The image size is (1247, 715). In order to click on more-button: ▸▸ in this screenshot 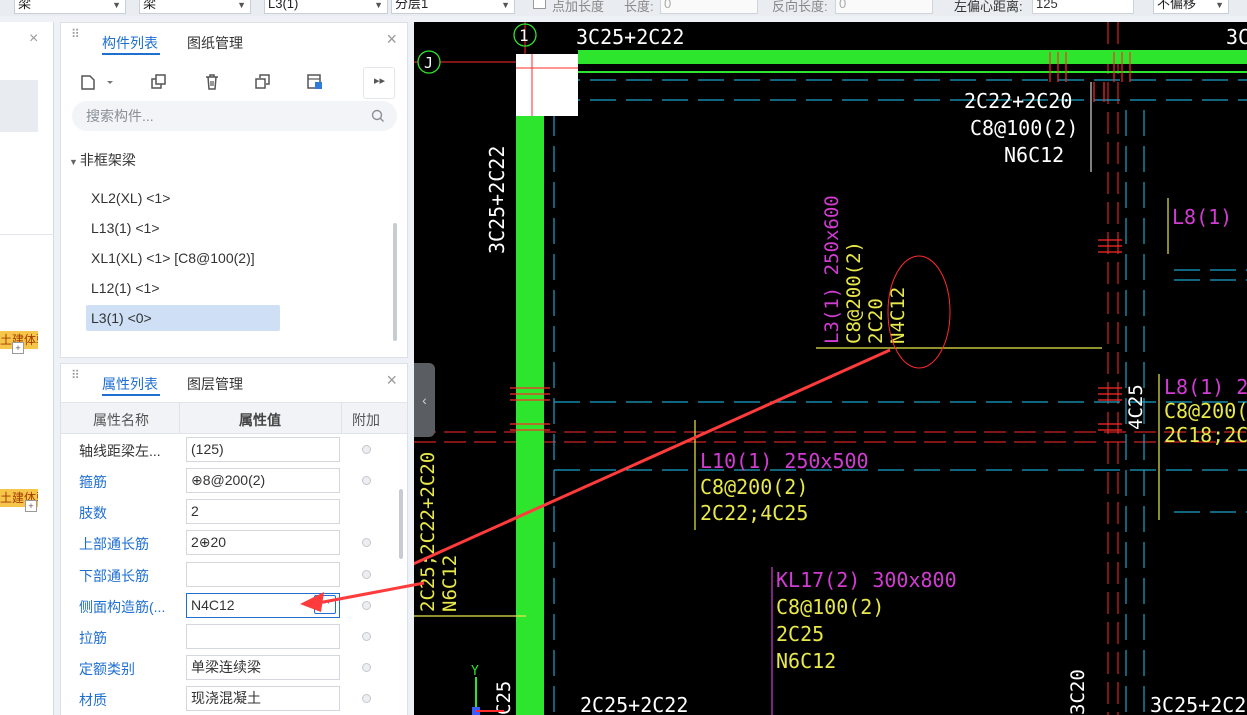, I will do `click(379, 83)`.